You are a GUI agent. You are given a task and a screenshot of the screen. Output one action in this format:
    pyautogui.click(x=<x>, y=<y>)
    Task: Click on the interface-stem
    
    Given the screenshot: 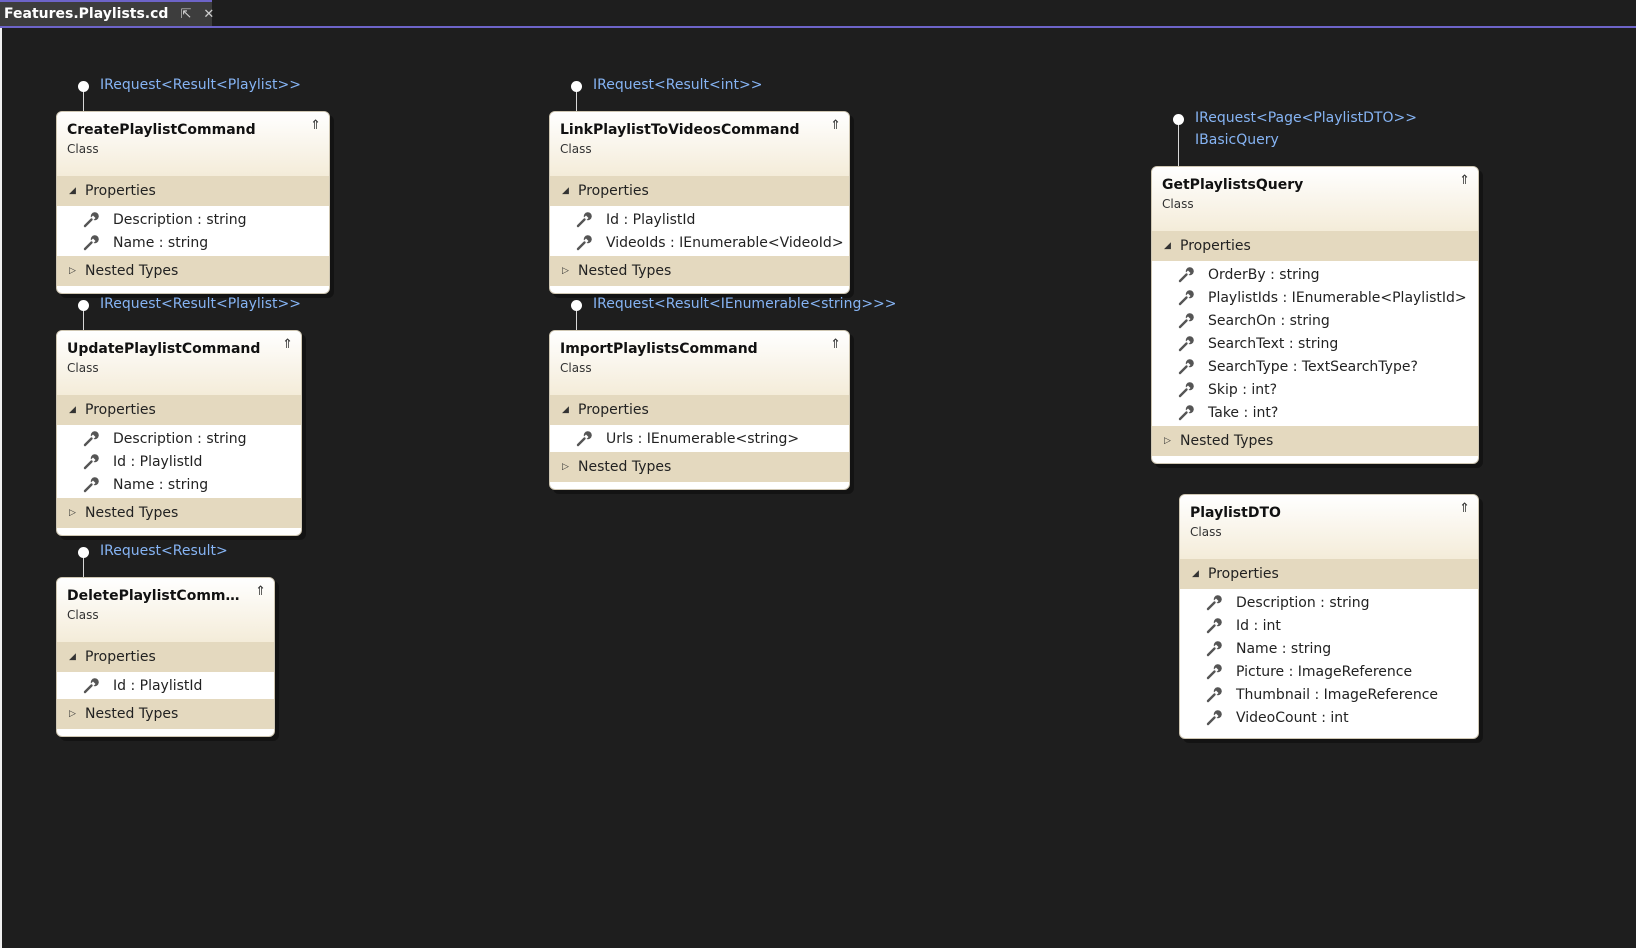 What is the action you would take?
    pyautogui.click(x=83, y=101)
    